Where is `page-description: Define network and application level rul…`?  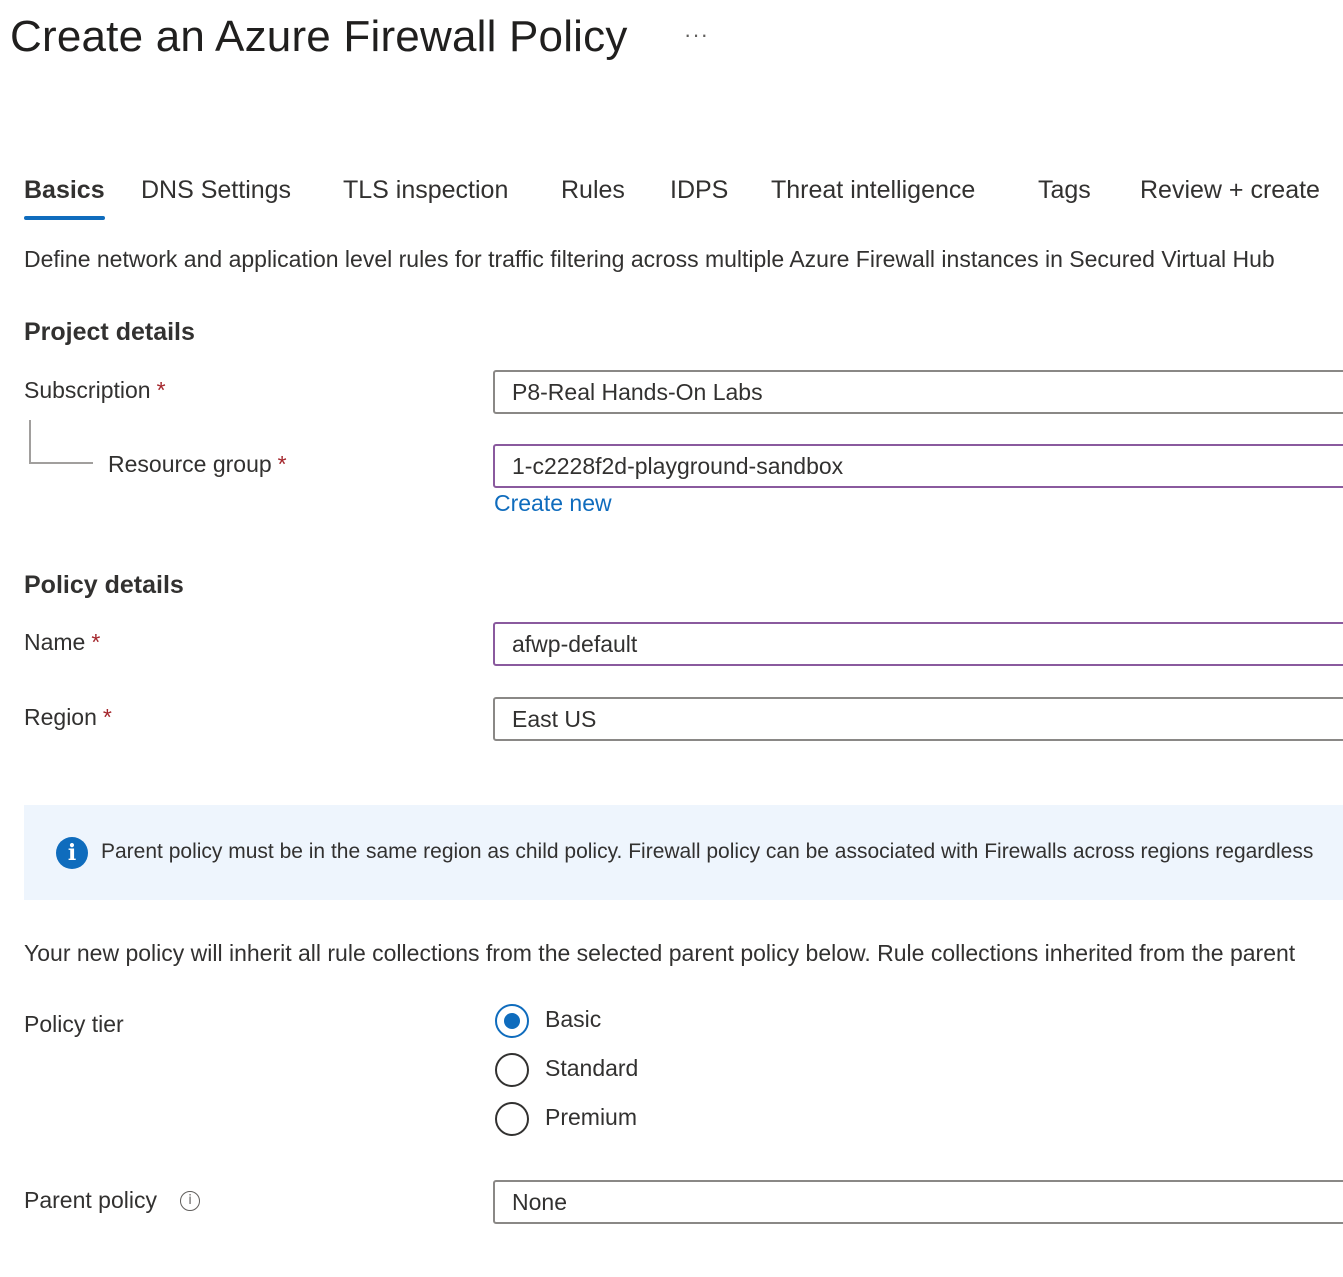
page-description: Define network and application level rul… is located at coordinates (649, 259).